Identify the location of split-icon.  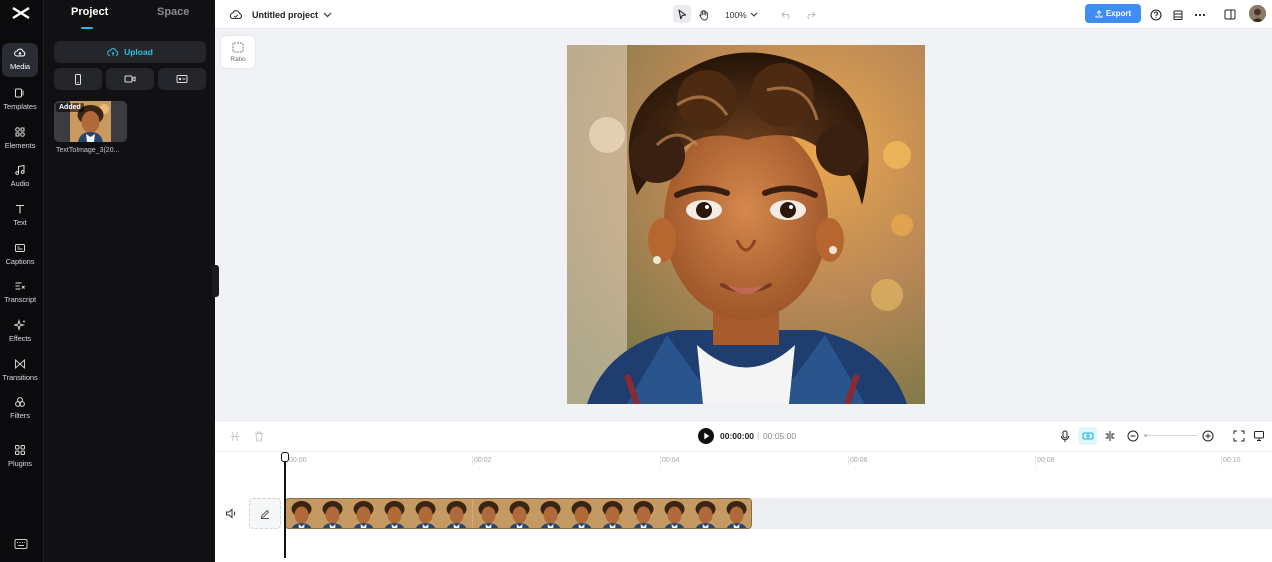
(235, 436).